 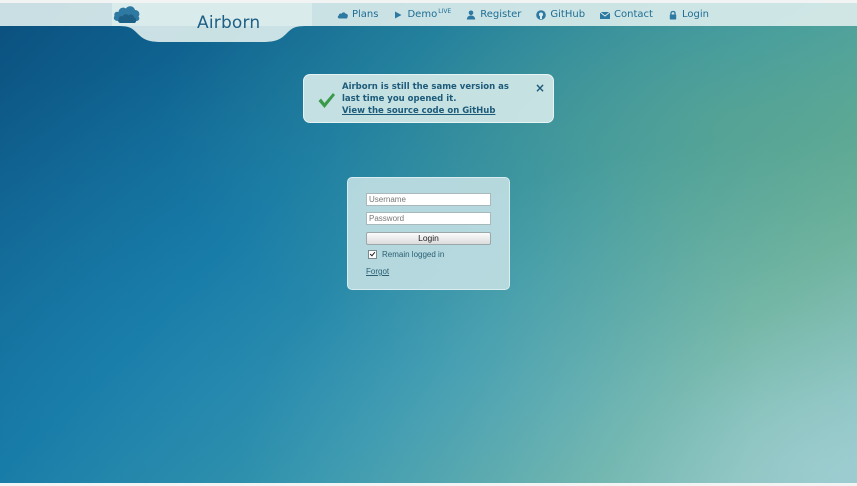 What do you see at coordinates (398, 14) in the screenshot?
I see `play-icon` at bounding box center [398, 14].